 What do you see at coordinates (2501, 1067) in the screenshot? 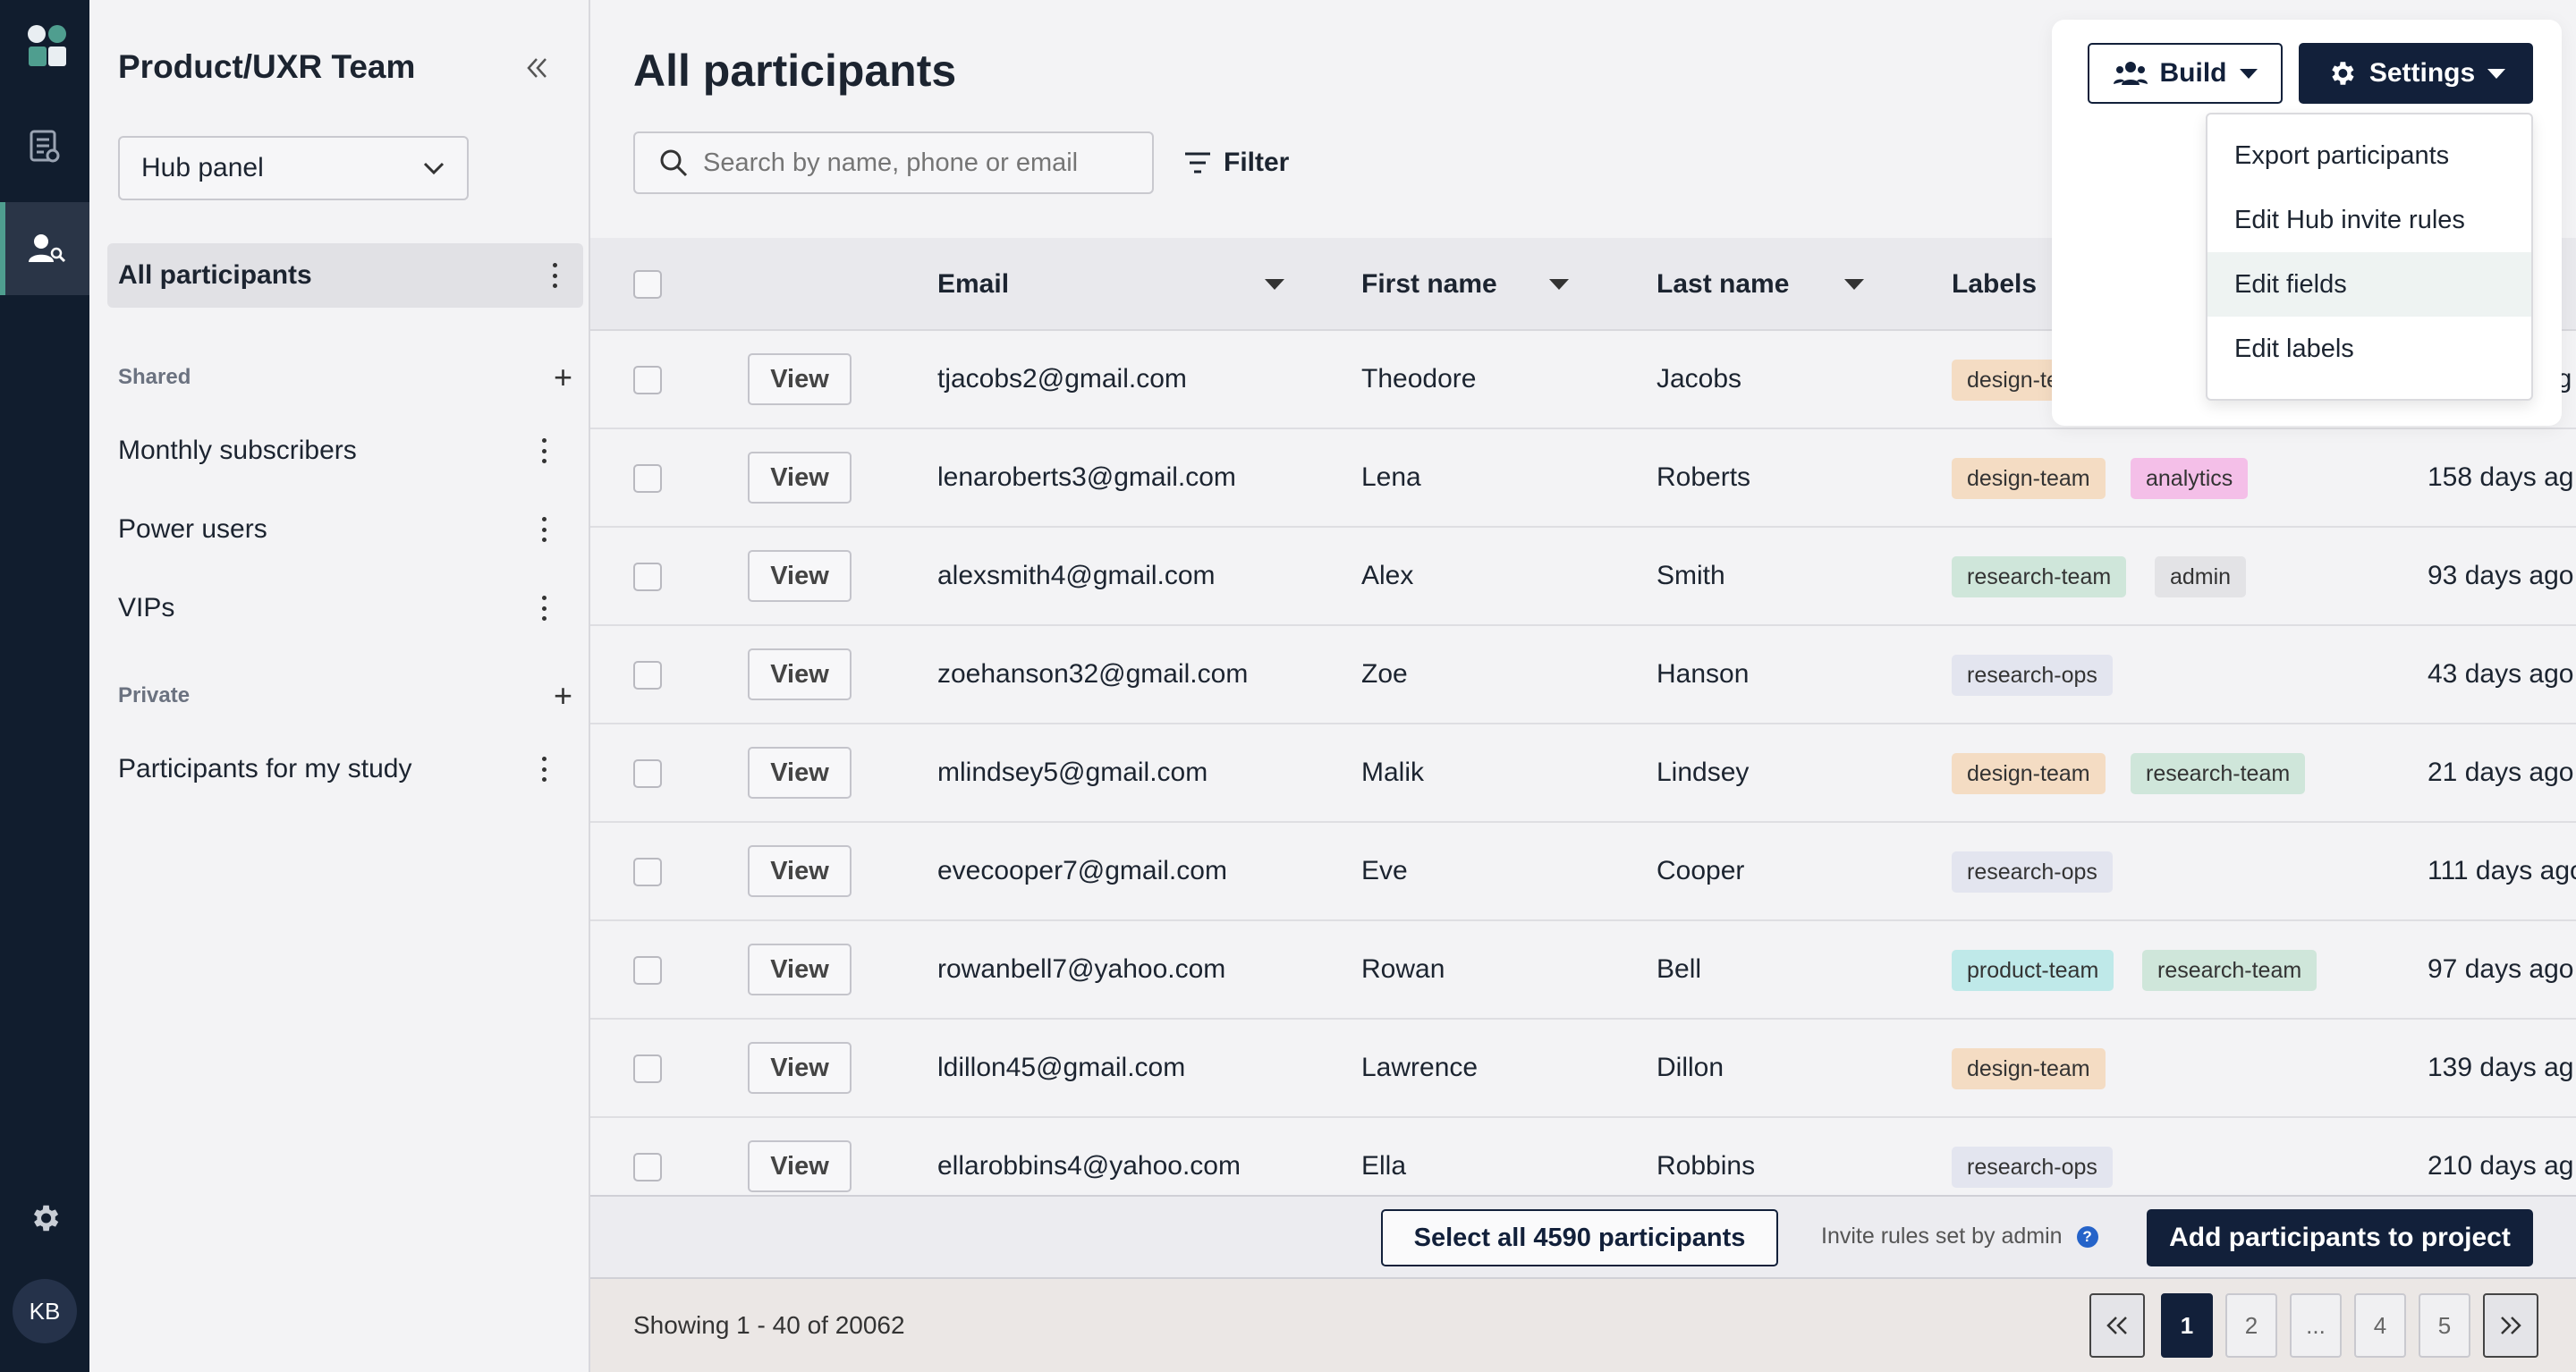
I see `date-added-cell: 139 days ag` at bounding box center [2501, 1067].